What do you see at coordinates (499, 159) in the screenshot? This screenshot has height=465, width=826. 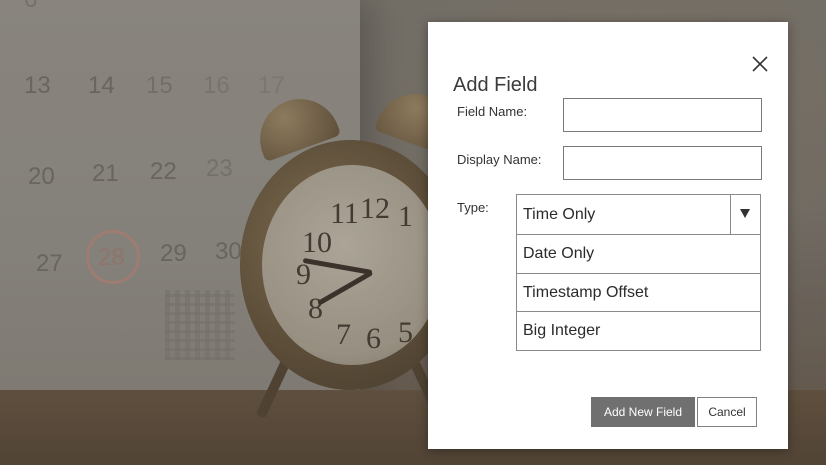 I see `display-name-label: Display Name:` at bounding box center [499, 159].